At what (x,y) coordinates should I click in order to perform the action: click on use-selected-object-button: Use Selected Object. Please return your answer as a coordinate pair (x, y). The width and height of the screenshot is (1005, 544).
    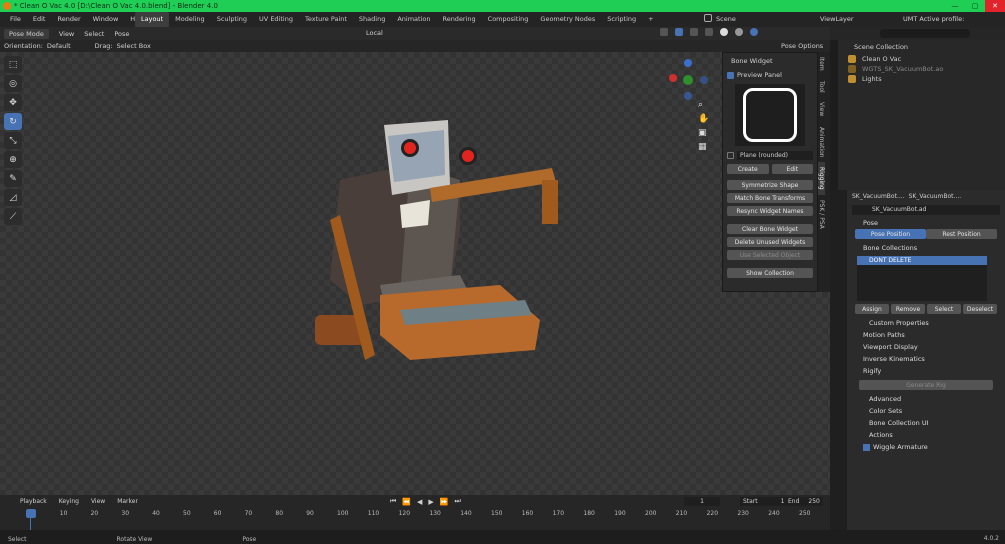
    Looking at the image, I should click on (770, 255).